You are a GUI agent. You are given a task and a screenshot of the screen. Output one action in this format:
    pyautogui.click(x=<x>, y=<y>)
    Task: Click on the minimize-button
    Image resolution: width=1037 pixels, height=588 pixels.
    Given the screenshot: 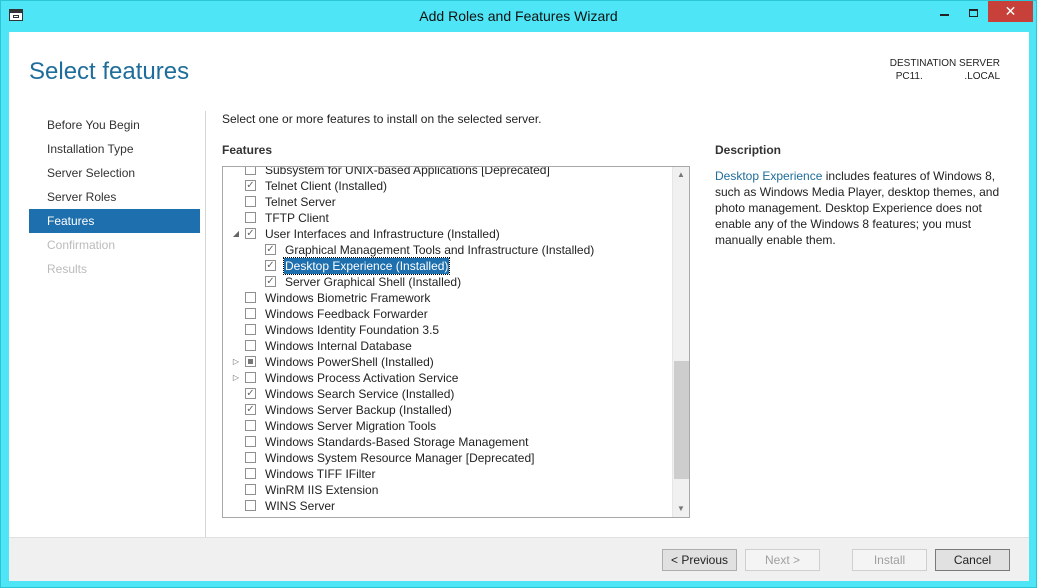 What is the action you would take?
    pyautogui.click(x=944, y=11)
    